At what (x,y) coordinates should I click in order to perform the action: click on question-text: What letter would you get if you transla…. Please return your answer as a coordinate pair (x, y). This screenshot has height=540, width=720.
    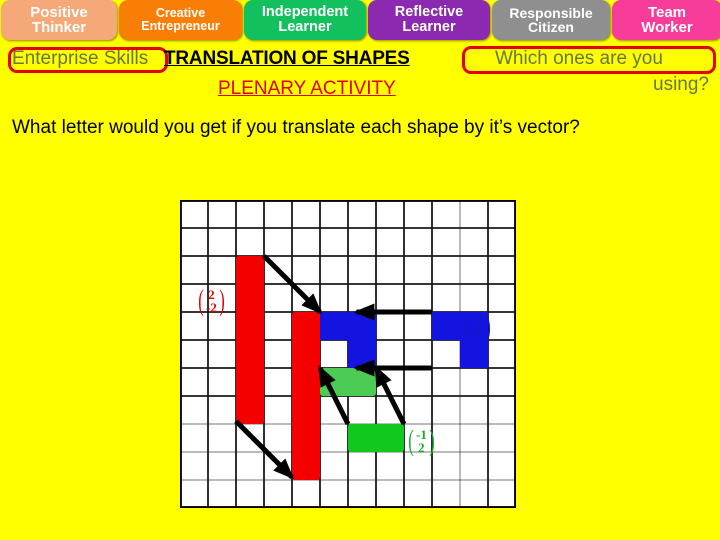
    Looking at the image, I should click on (296, 127).